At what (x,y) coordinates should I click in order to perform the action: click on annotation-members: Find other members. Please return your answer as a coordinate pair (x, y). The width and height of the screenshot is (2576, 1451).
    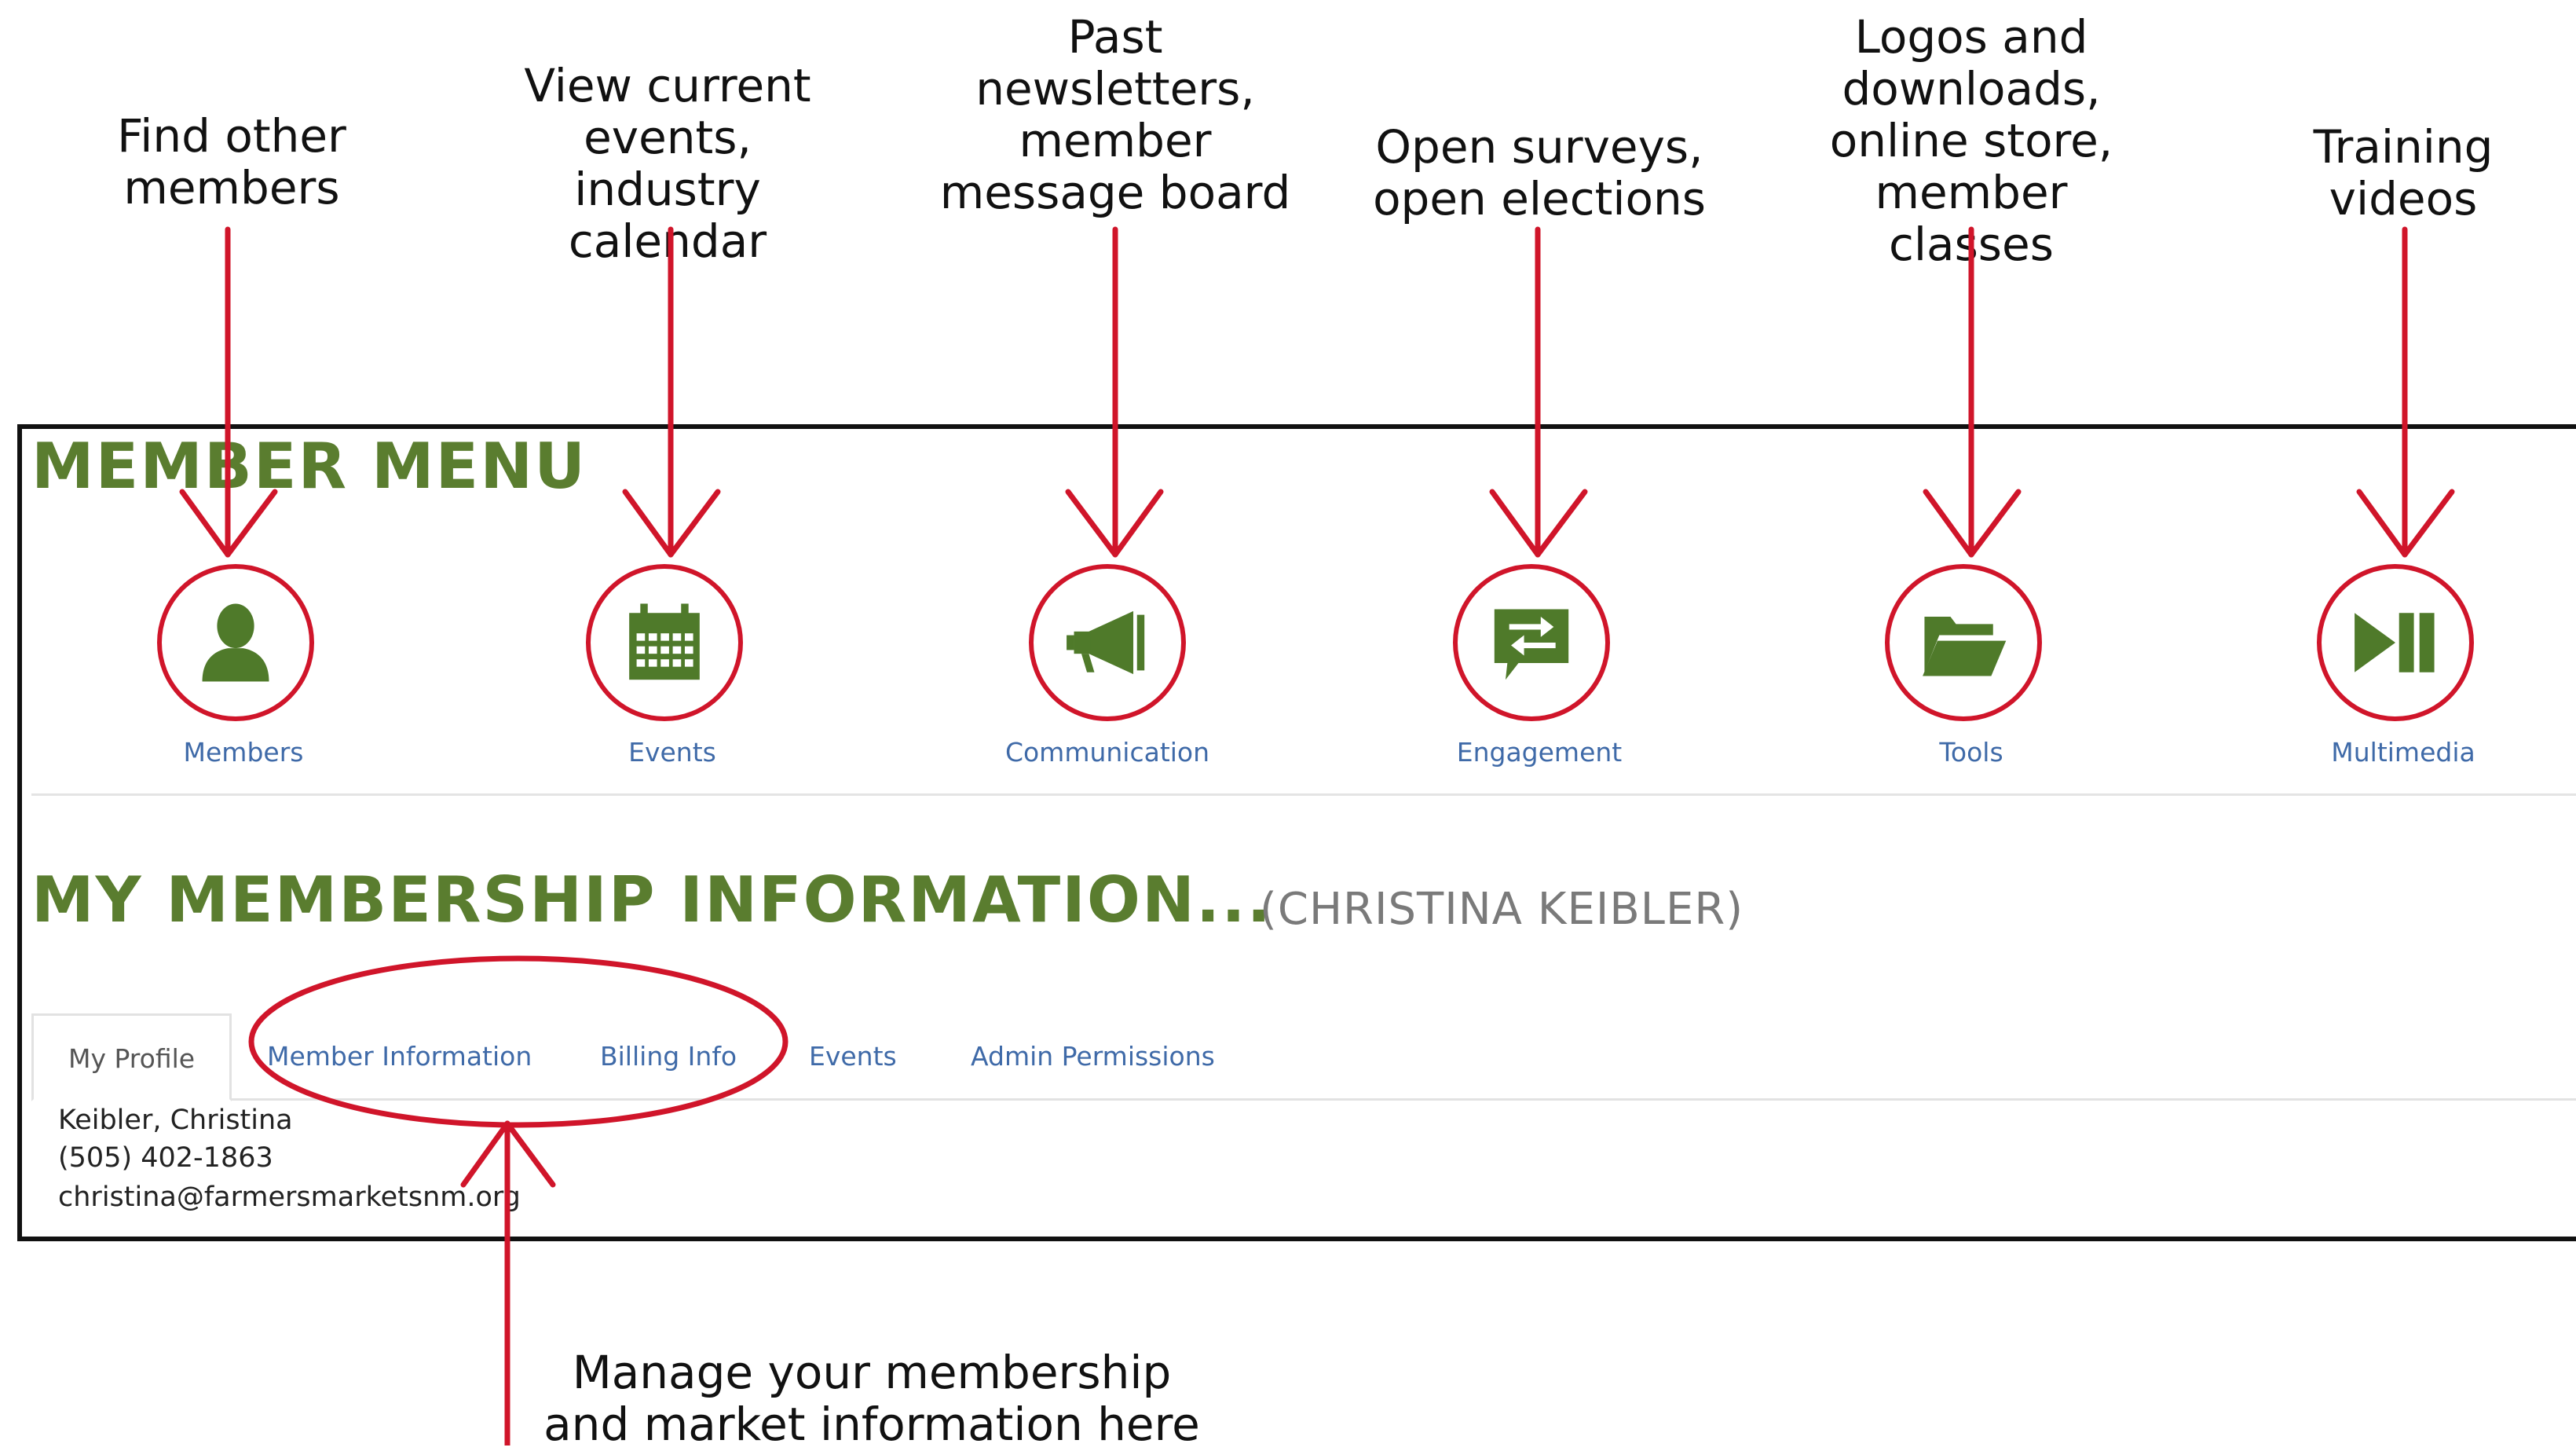
    Looking at the image, I should click on (231, 161).